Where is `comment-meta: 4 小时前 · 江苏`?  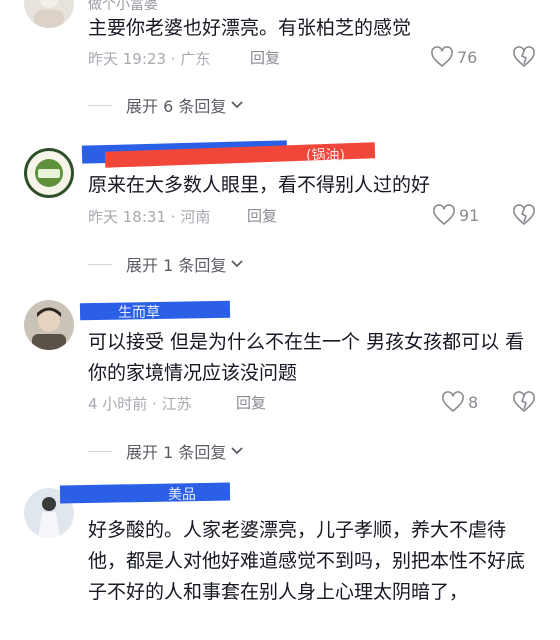 comment-meta: 4 小时前 · 江苏 is located at coordinates (140, 403).